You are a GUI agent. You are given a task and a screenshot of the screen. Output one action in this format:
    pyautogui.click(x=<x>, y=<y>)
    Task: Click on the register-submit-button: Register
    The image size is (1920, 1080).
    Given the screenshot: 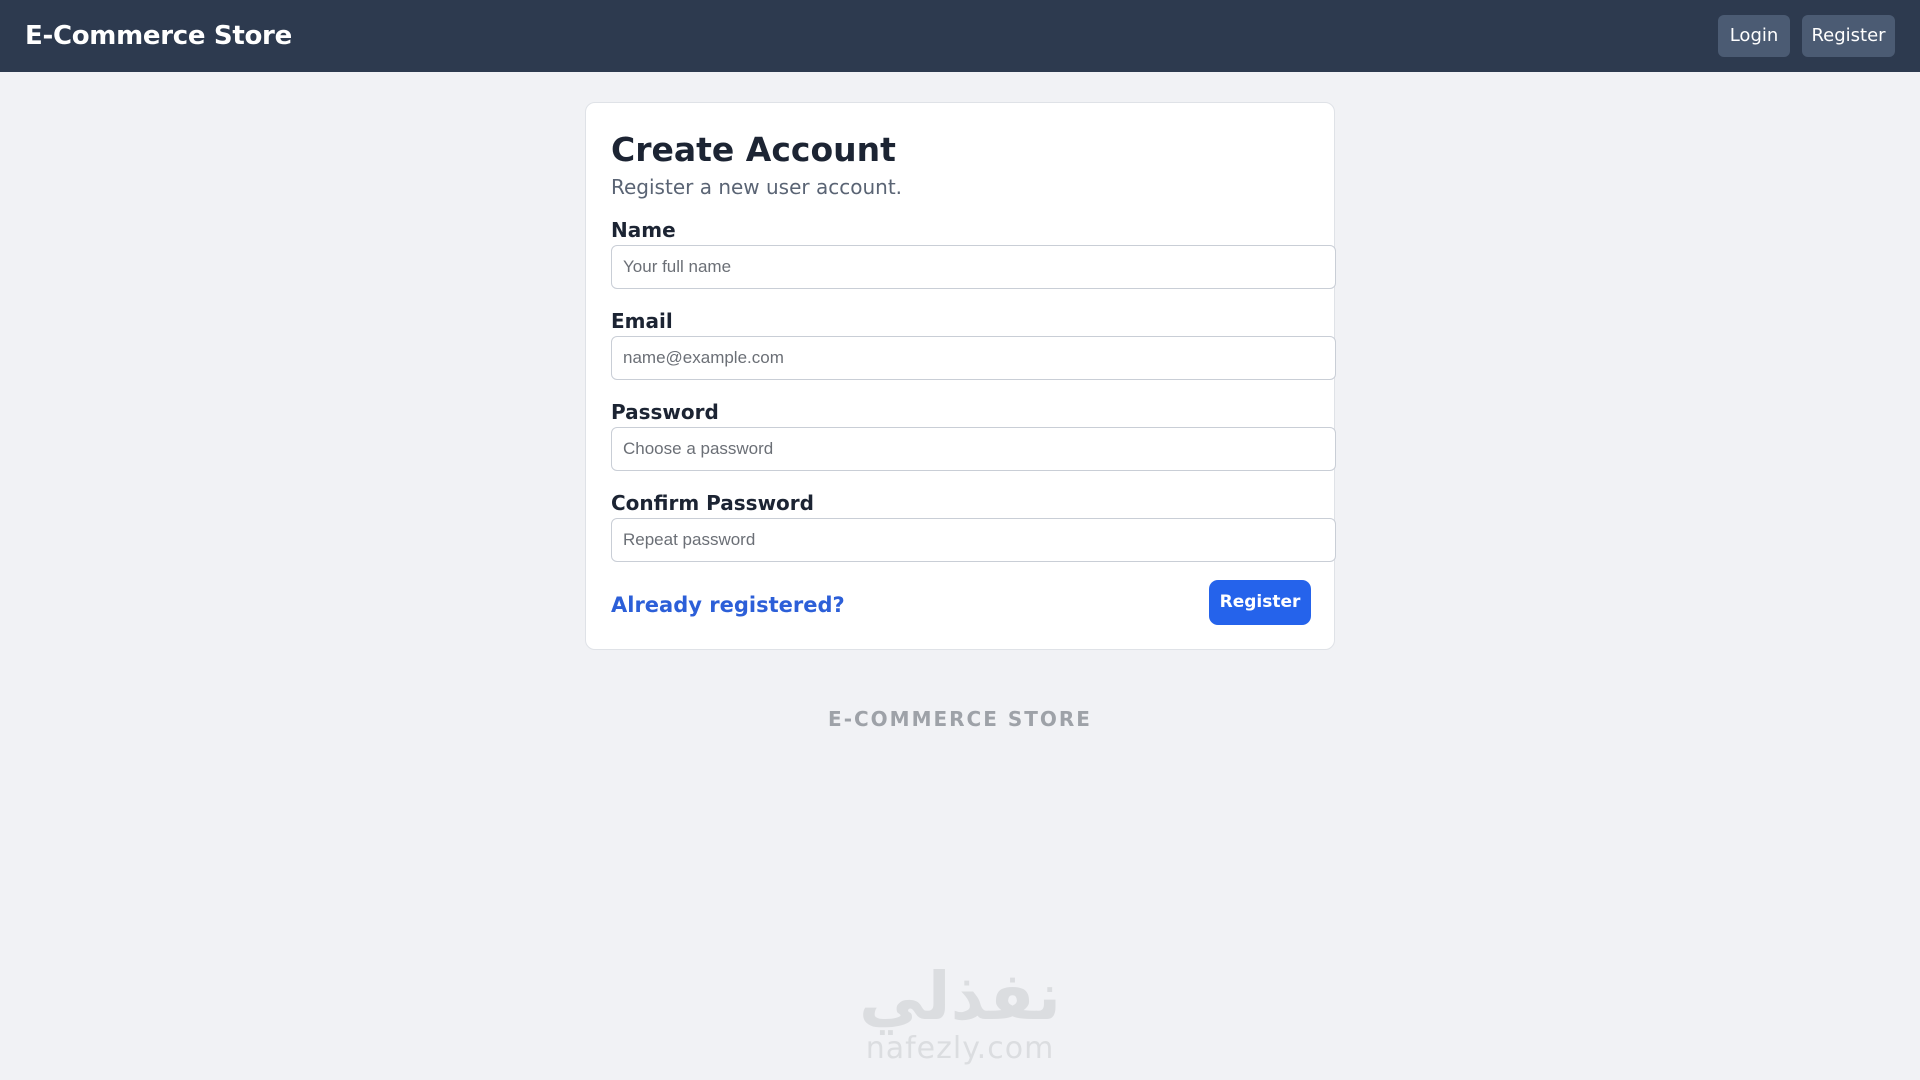 What is the action you would take?
    pyautogui.click(x=1260, y=602)
    